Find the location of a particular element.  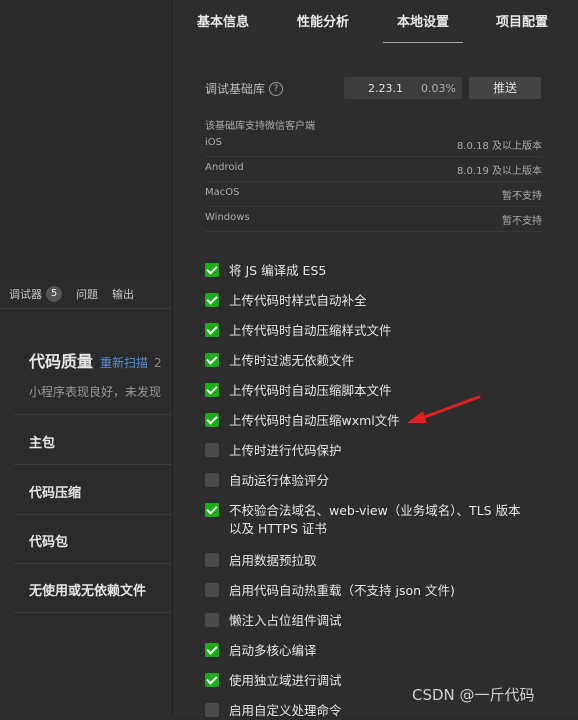

quality-item-main-package: 主包 is located at coordinates (100, 441).